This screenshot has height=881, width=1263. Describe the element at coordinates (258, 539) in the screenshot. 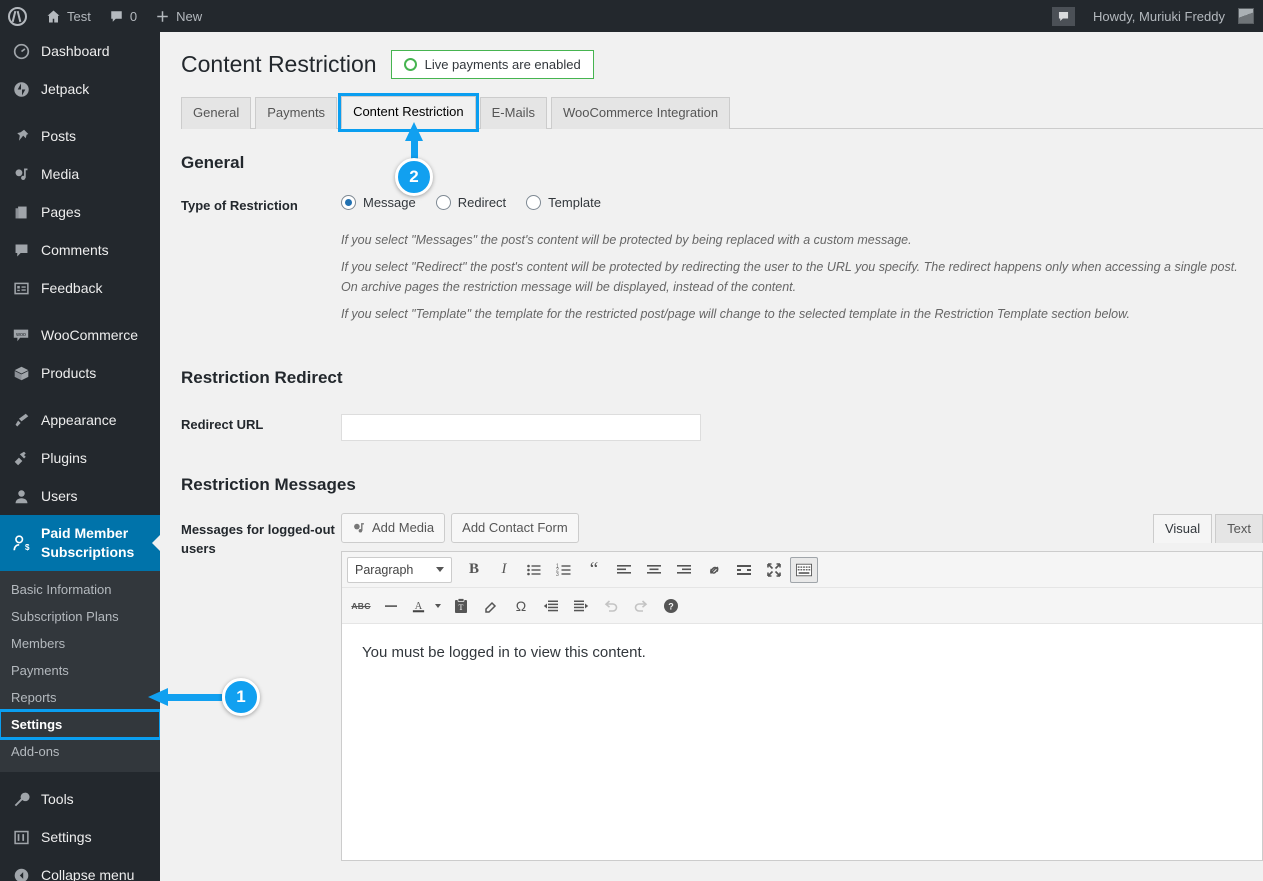

I see `logged-out-messages-label: Messages for logged-out users` at that location.